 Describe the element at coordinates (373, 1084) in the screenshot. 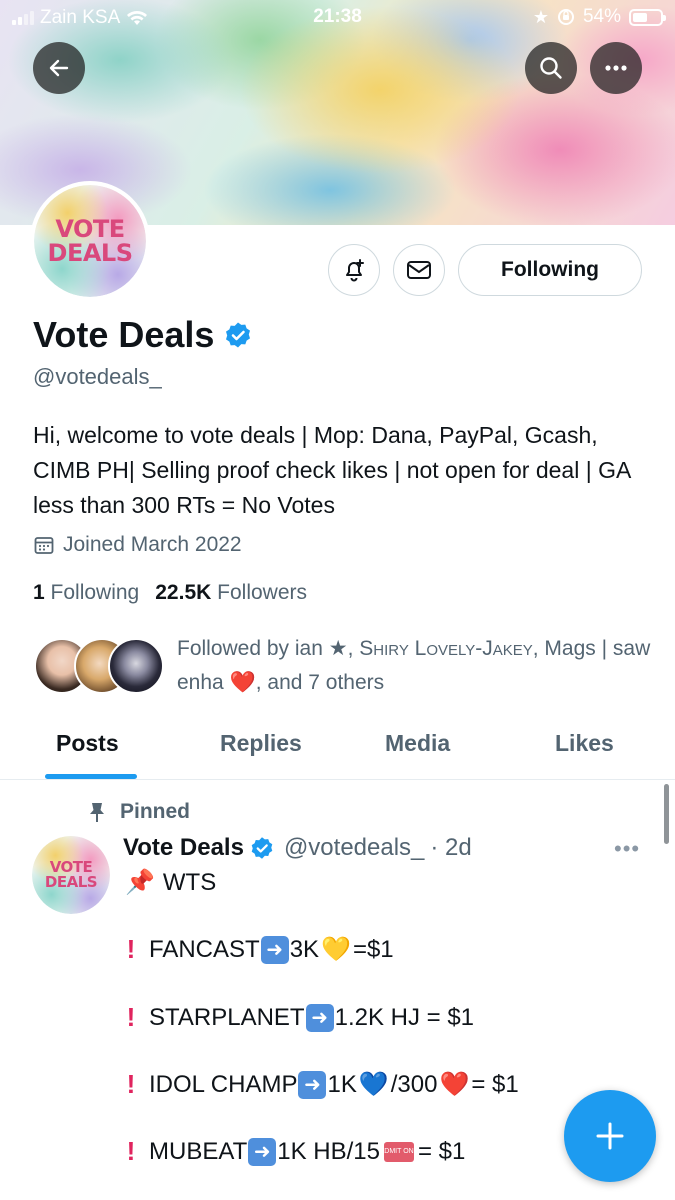

I see `blue-heart-emoji: 💙` at that location.